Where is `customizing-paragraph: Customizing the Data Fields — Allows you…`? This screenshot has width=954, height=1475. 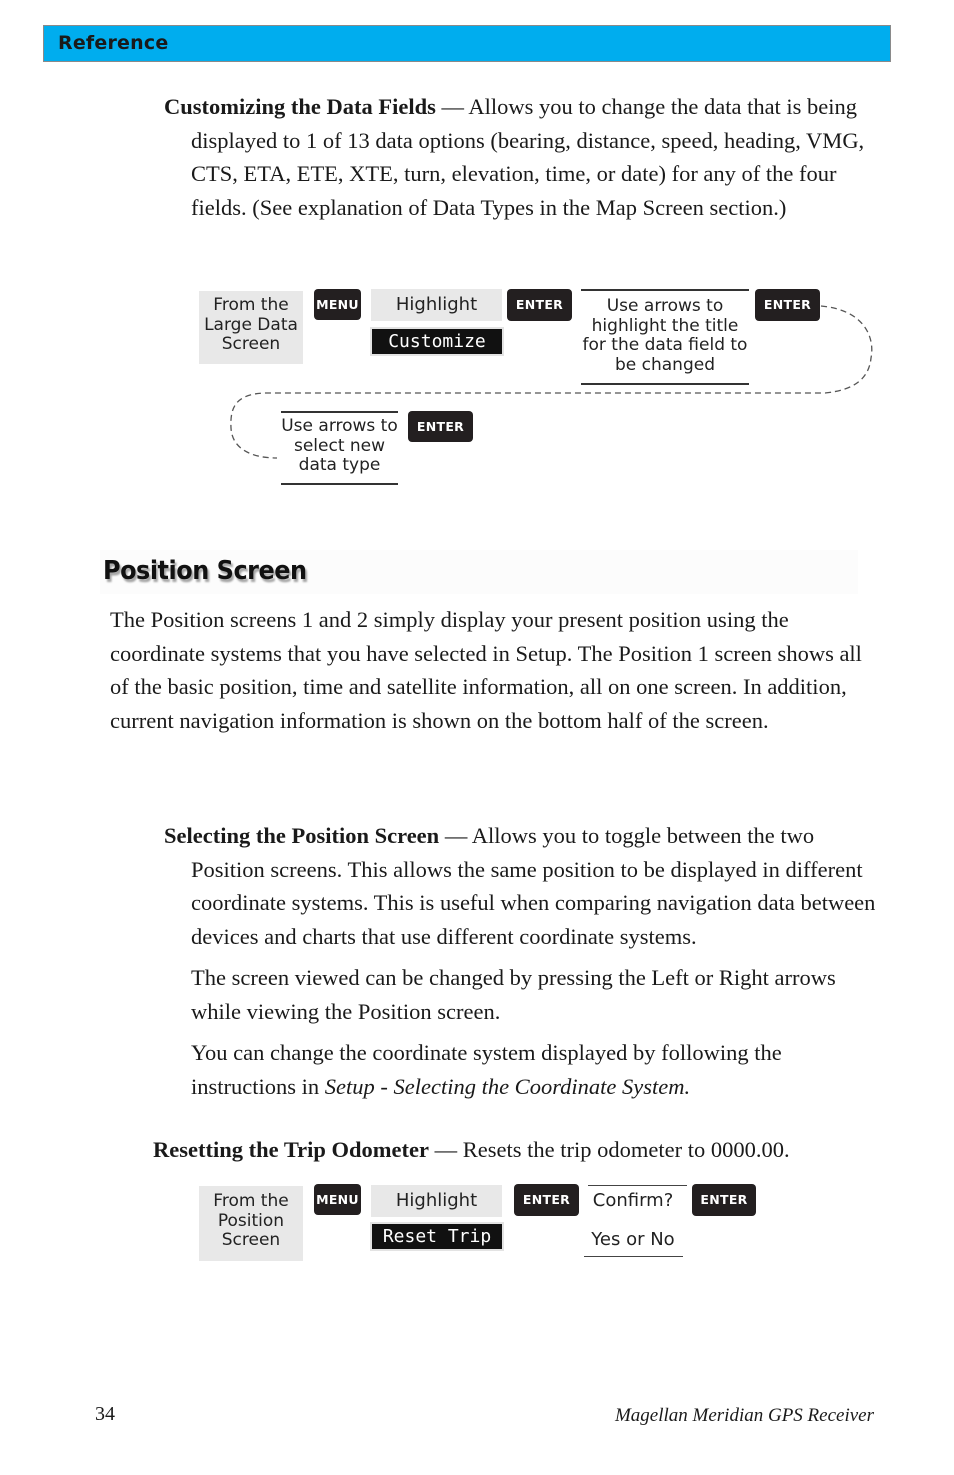
customizing-paragraph: Customizing the Data Fields — Allows you… is located at coordinates (527, 157).